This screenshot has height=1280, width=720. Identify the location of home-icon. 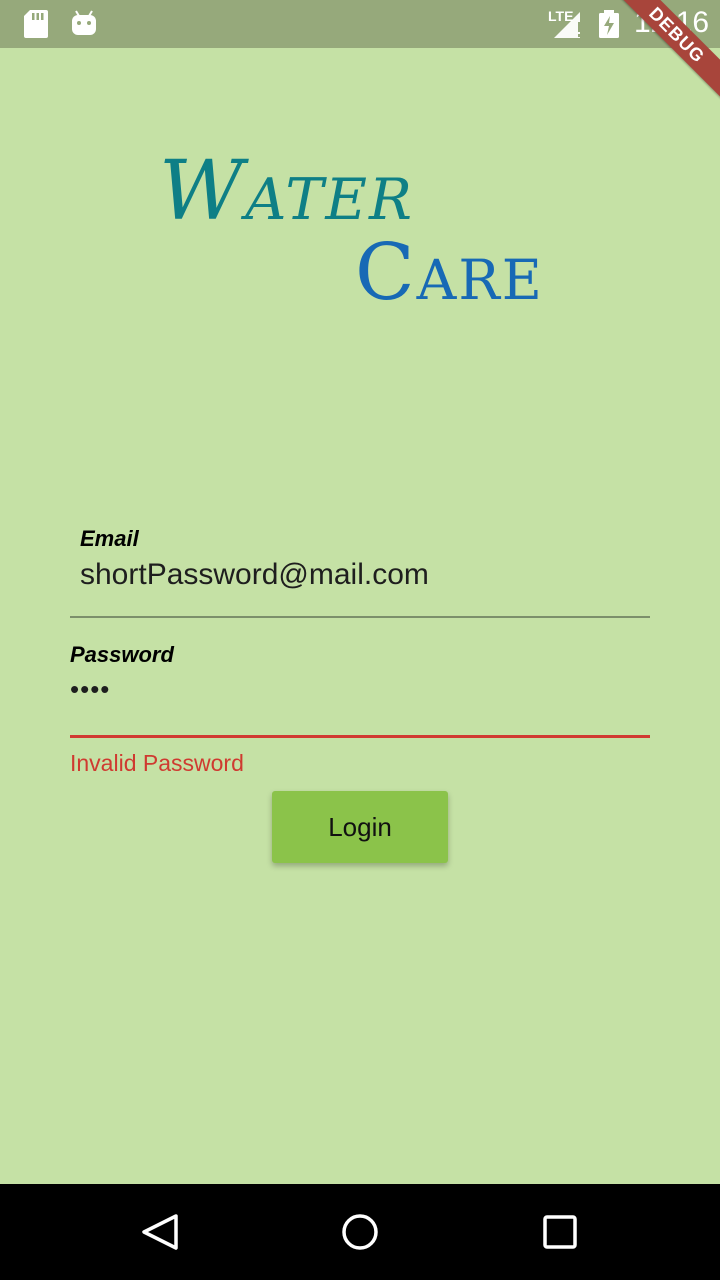
(360, 1232).